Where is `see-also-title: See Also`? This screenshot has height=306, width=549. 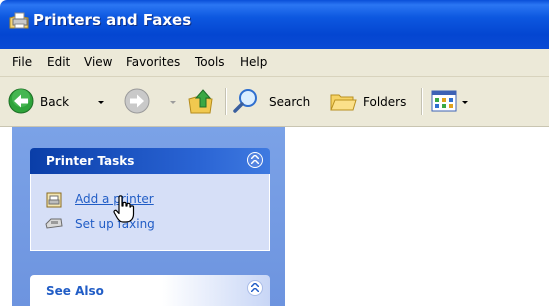
see-also-title: See Also is located at coordinates (75, 291).